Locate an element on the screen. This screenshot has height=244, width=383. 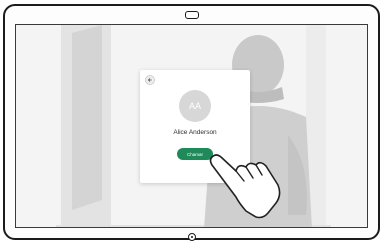
arrow-left-icon is located at coordinates (150, 80).